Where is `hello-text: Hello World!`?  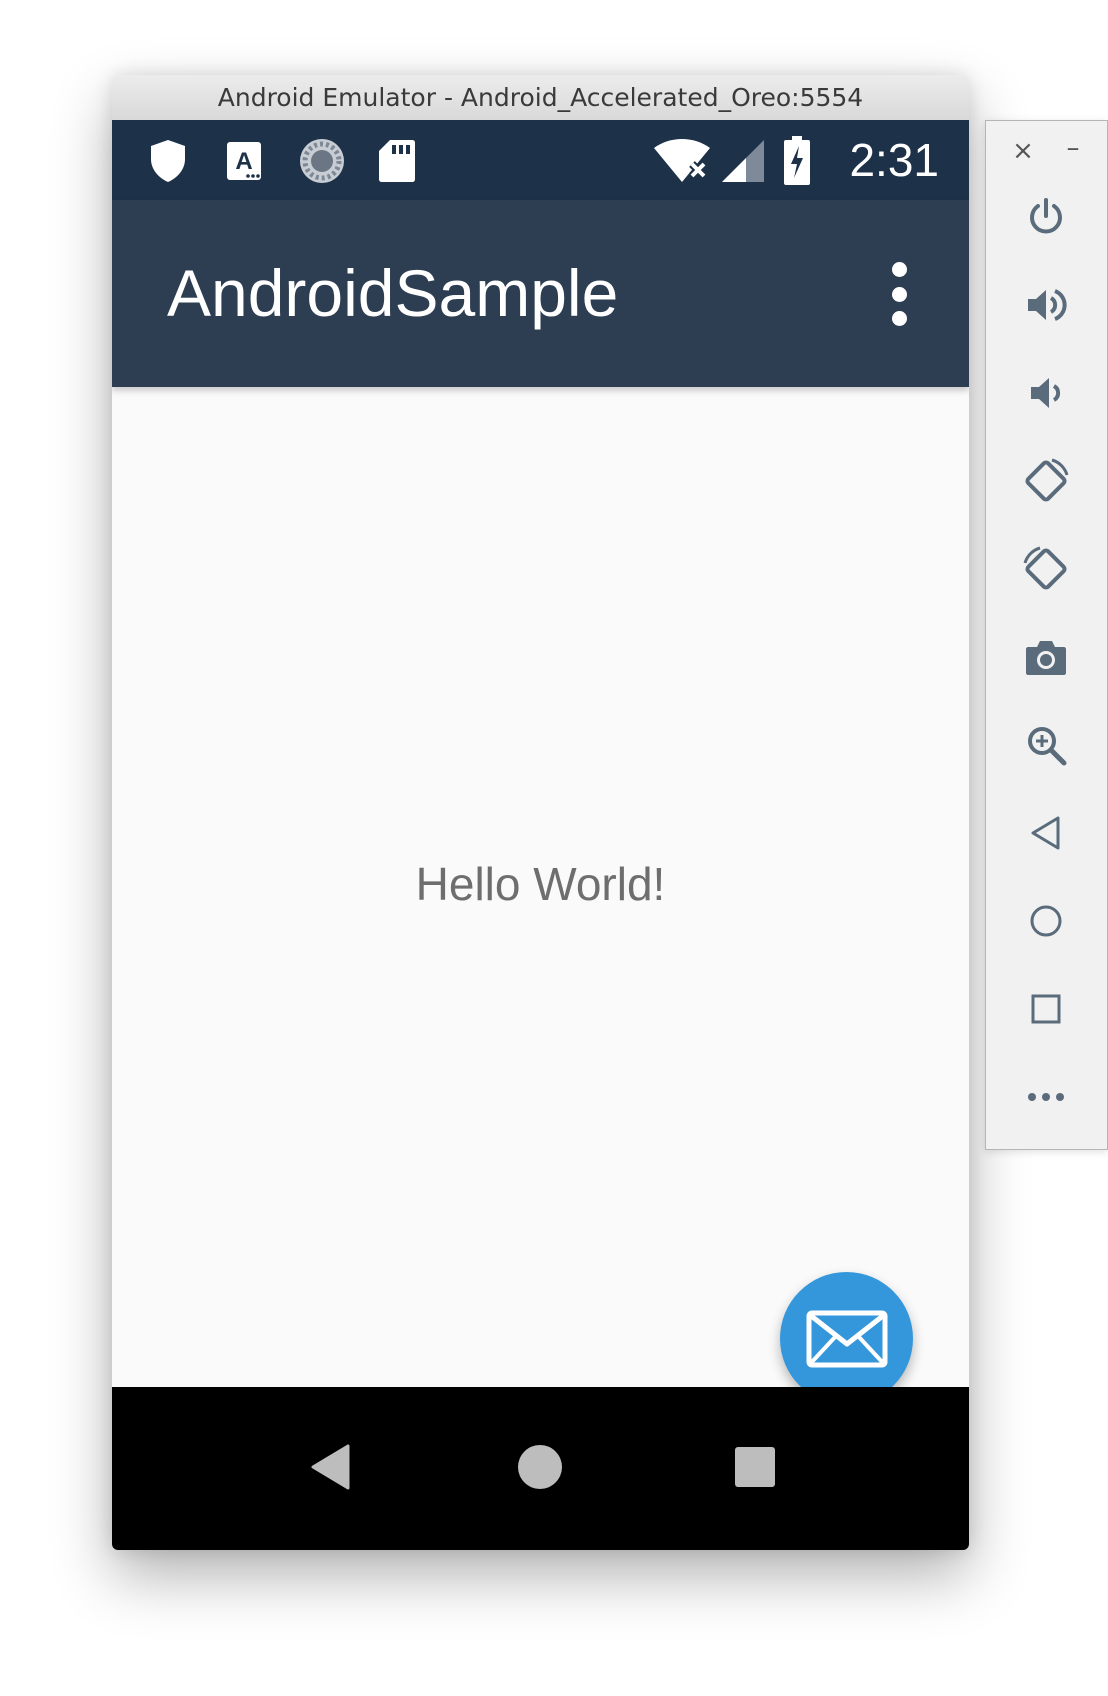
hello-text: Hello World! is located at coordinates (540, 884).